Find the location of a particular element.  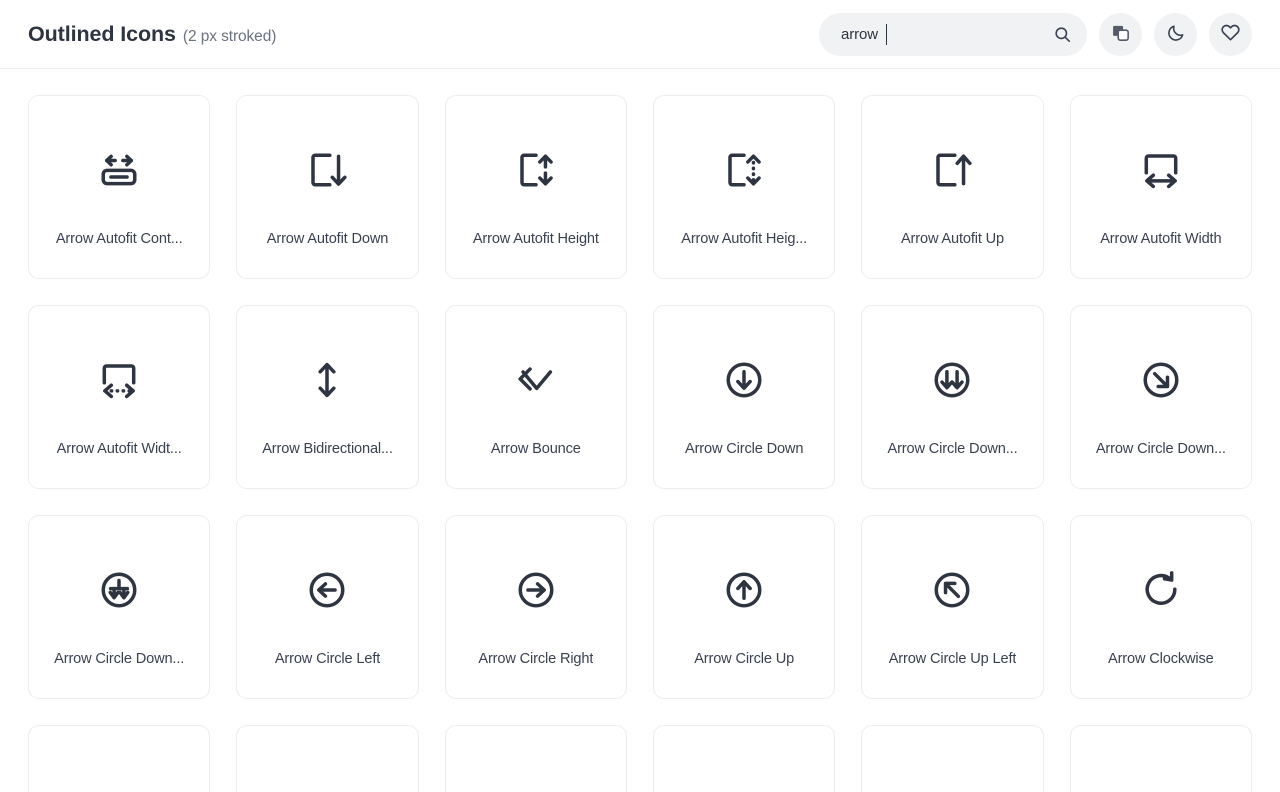

icon-card: Arrow Autofit Height is located at coordinates (535, 187).